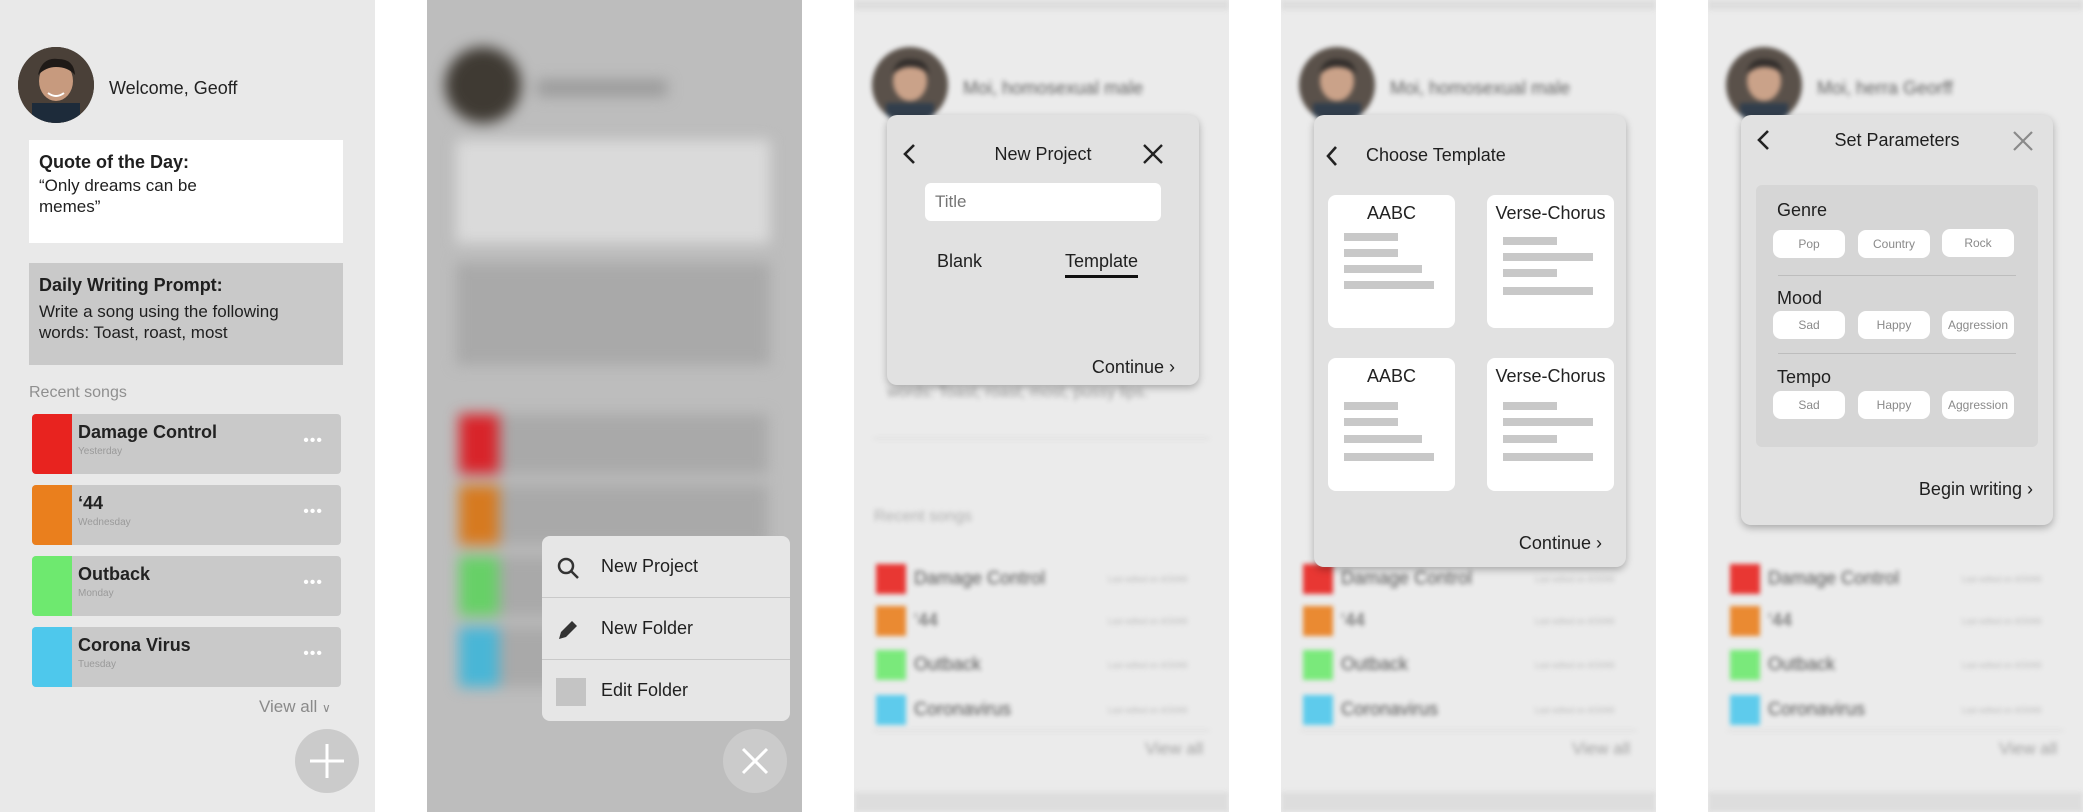 This screenshot has height=812, width=2083. I want to click on menu-item-edit-folder: Edit Folder, so click(666, 690).